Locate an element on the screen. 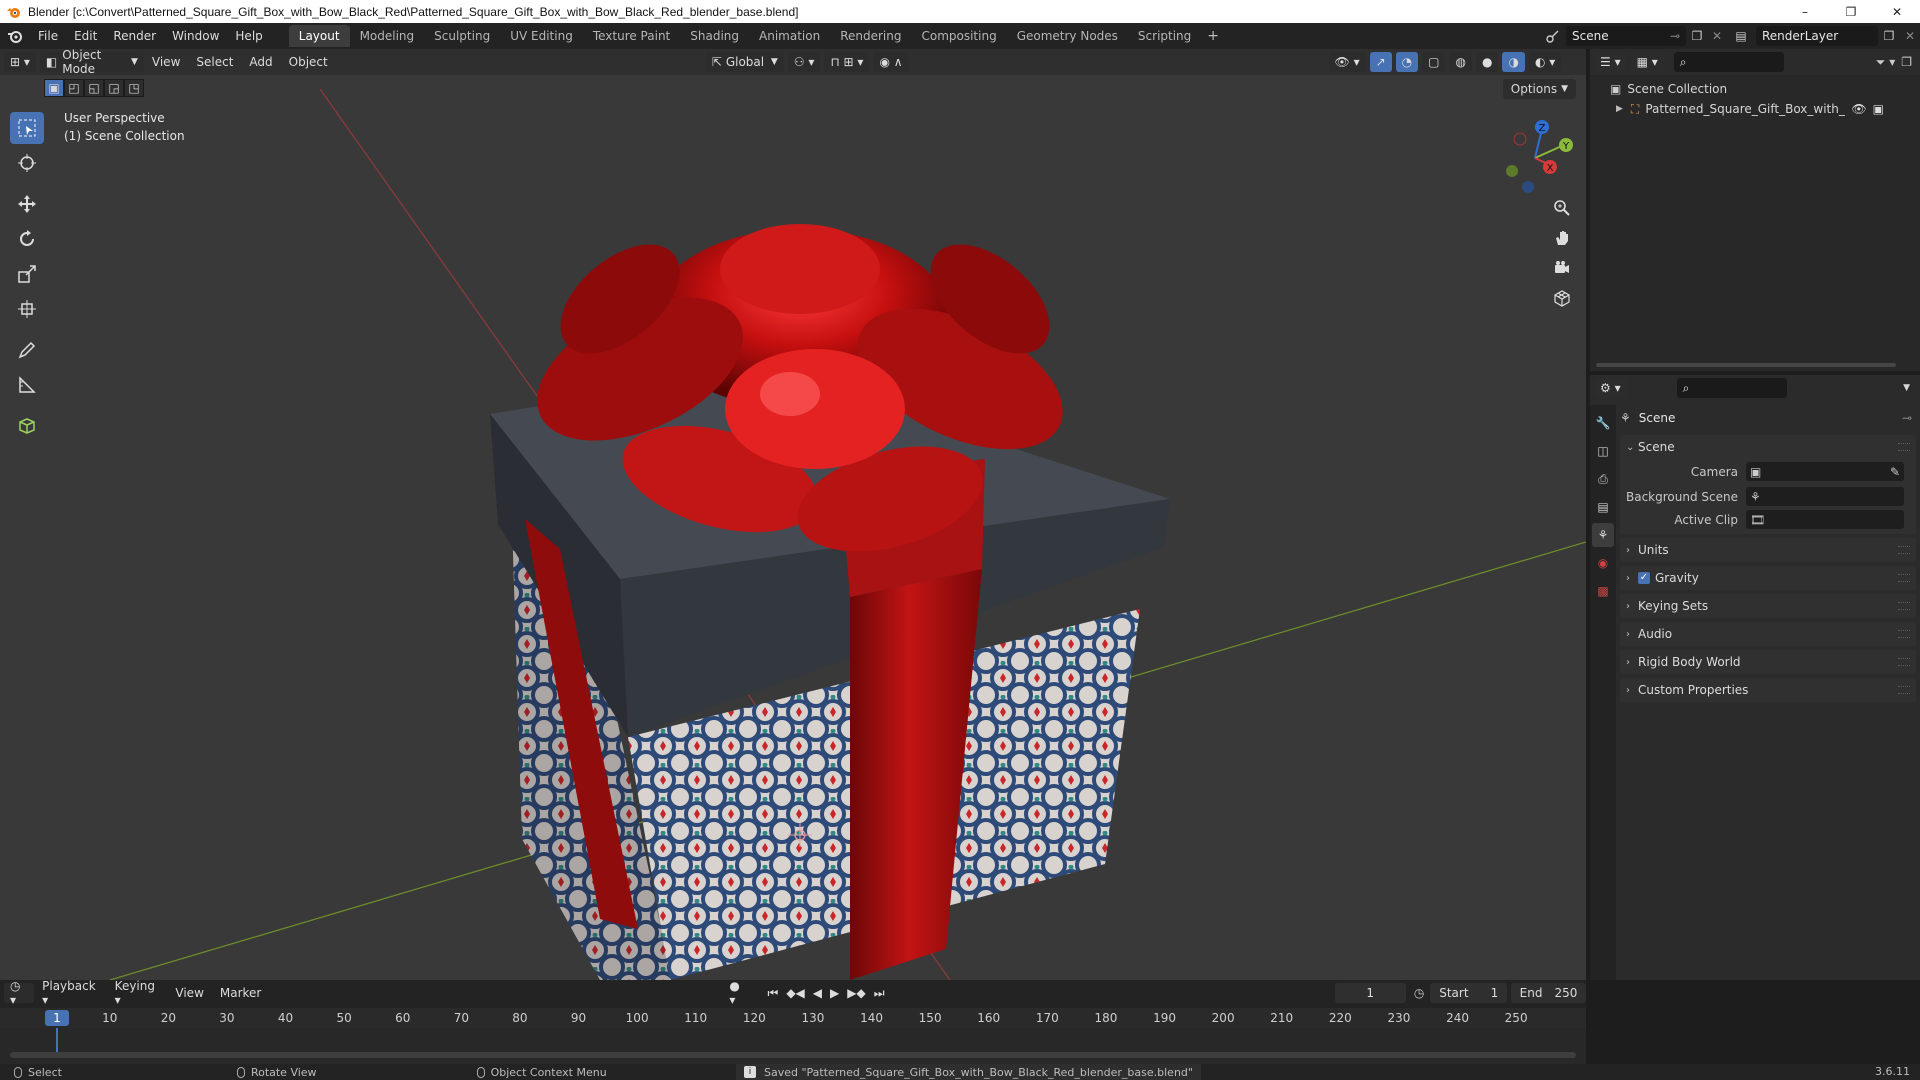 The width and height of the screenshot is (1920, 1080). tab-modeling: Modeling is located at coordinates (387, 36).